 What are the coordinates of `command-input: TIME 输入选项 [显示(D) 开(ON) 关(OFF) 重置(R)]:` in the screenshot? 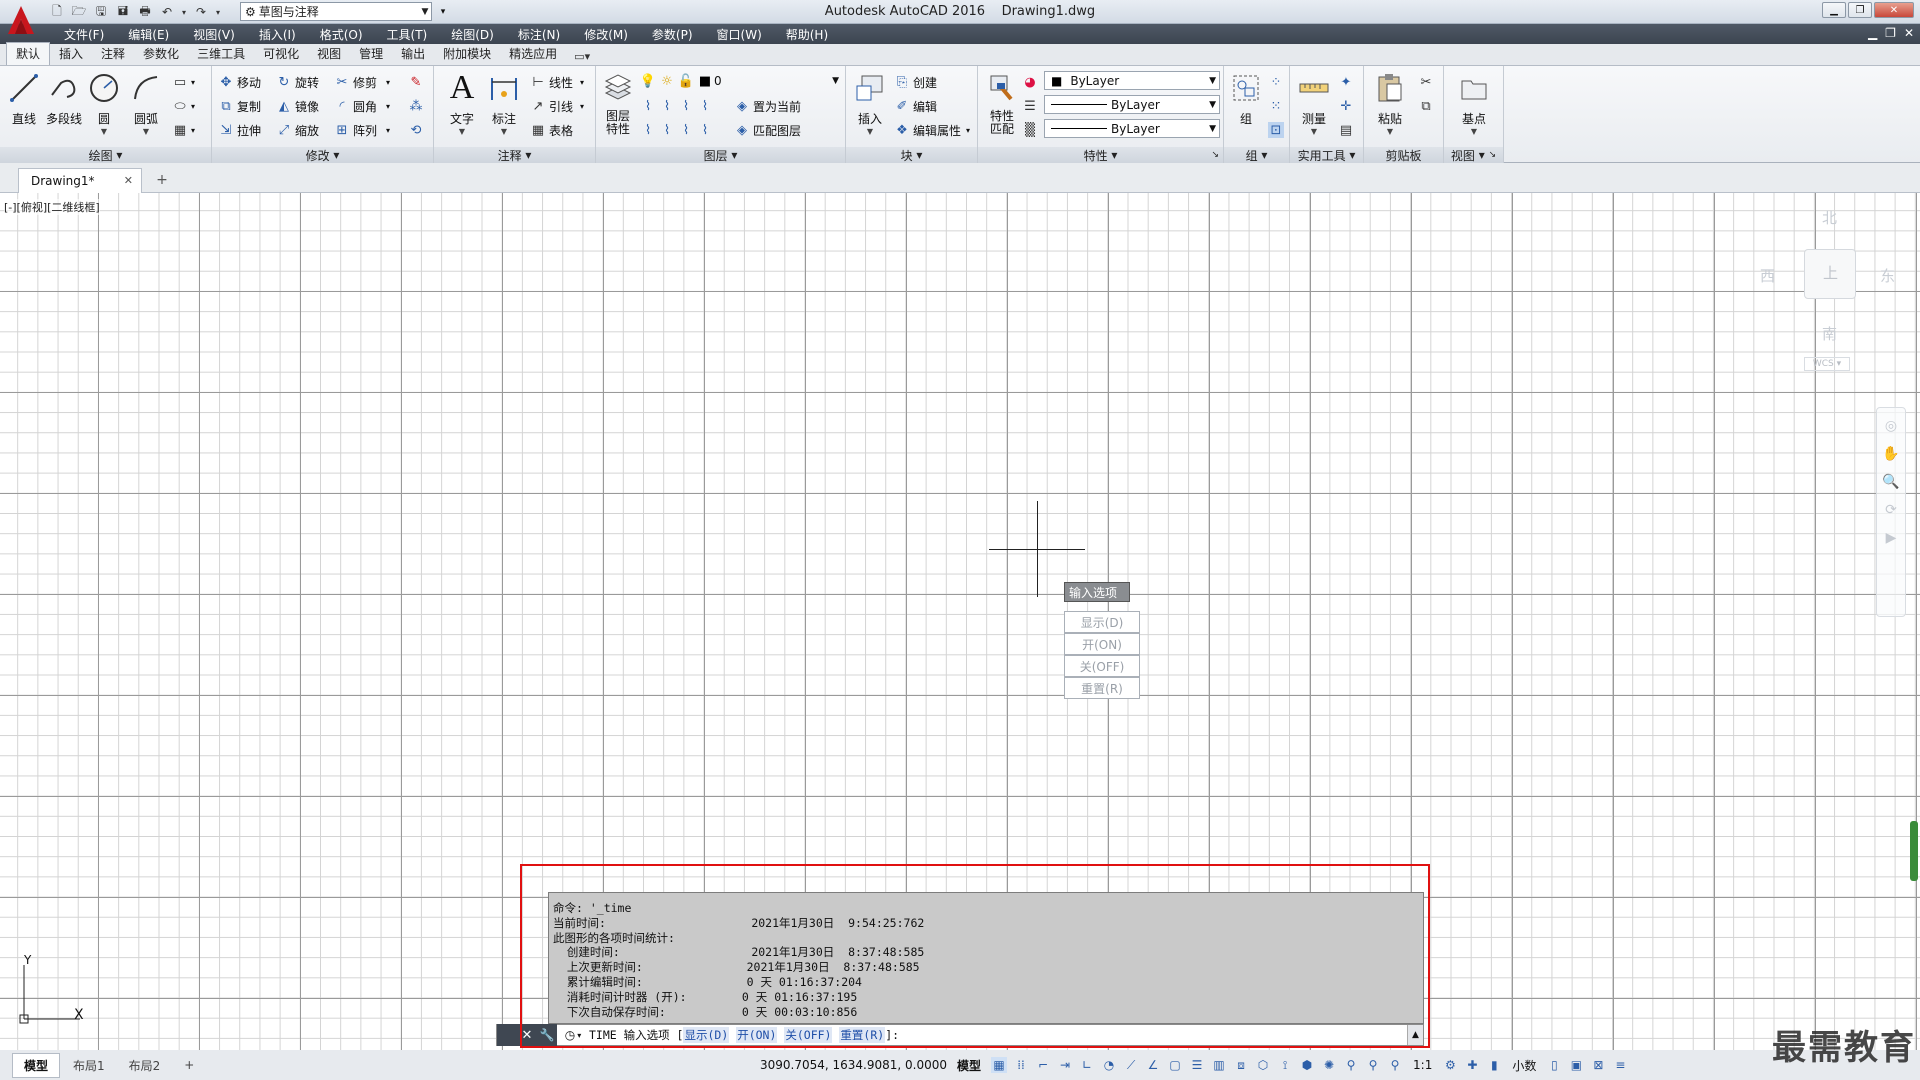 It's located at (744, 1035).